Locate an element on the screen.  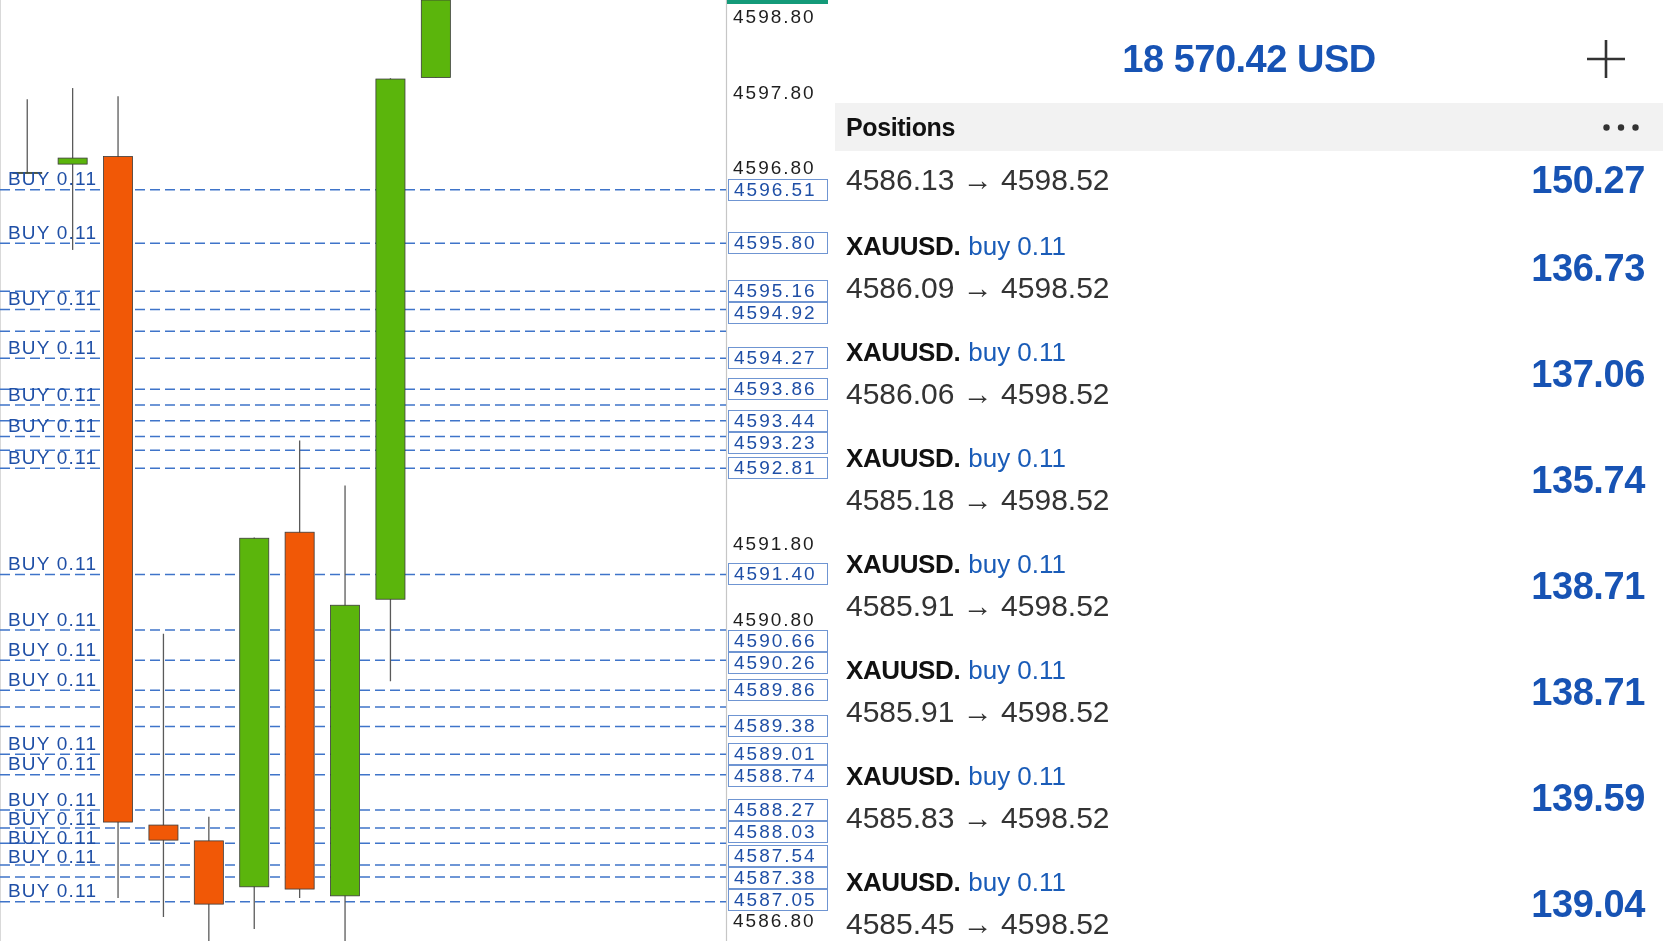
profit: 139.59 is located at coordinates (1588, 797).